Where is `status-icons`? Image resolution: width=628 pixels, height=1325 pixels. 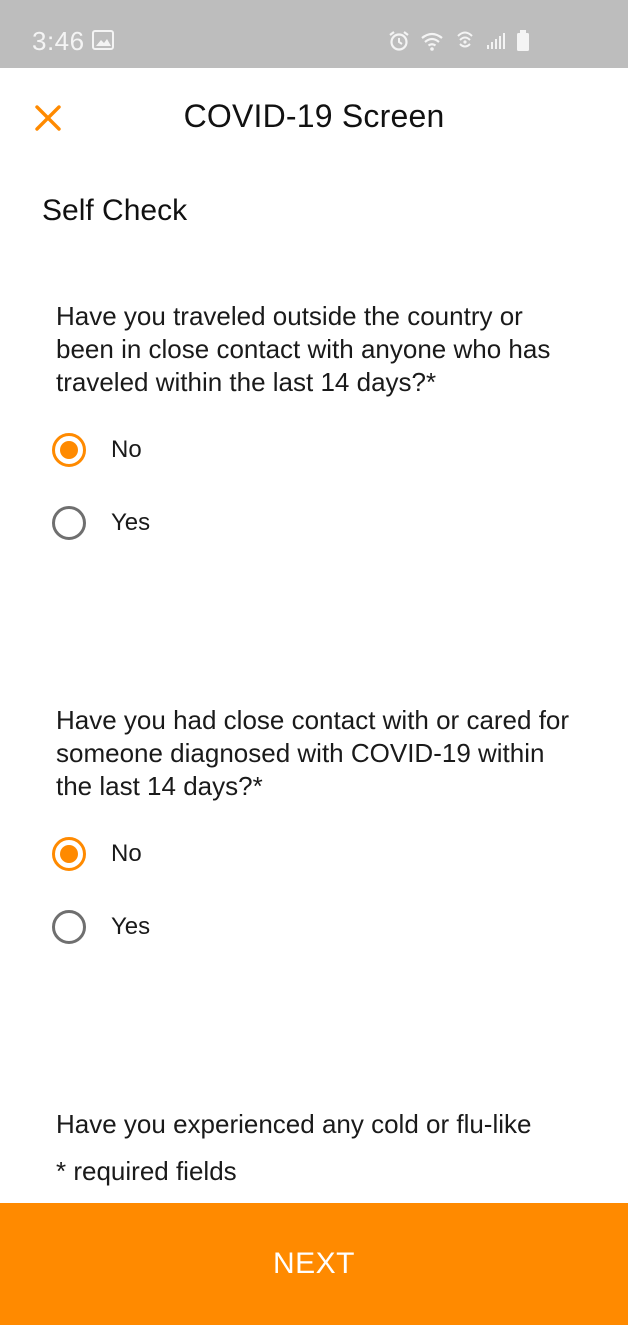
status-icons is located at coordinates (459, 41).